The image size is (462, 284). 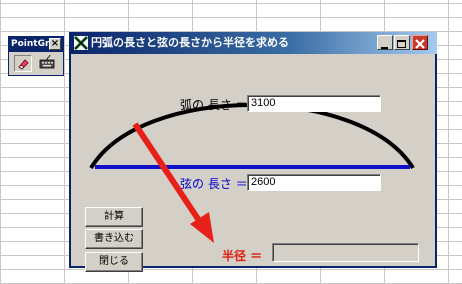 What do you see at coordinates (214, 105) in the screenshot?
I see `arc-length-label: 弧の 長さ ＝` at bounding box center [214, 105].